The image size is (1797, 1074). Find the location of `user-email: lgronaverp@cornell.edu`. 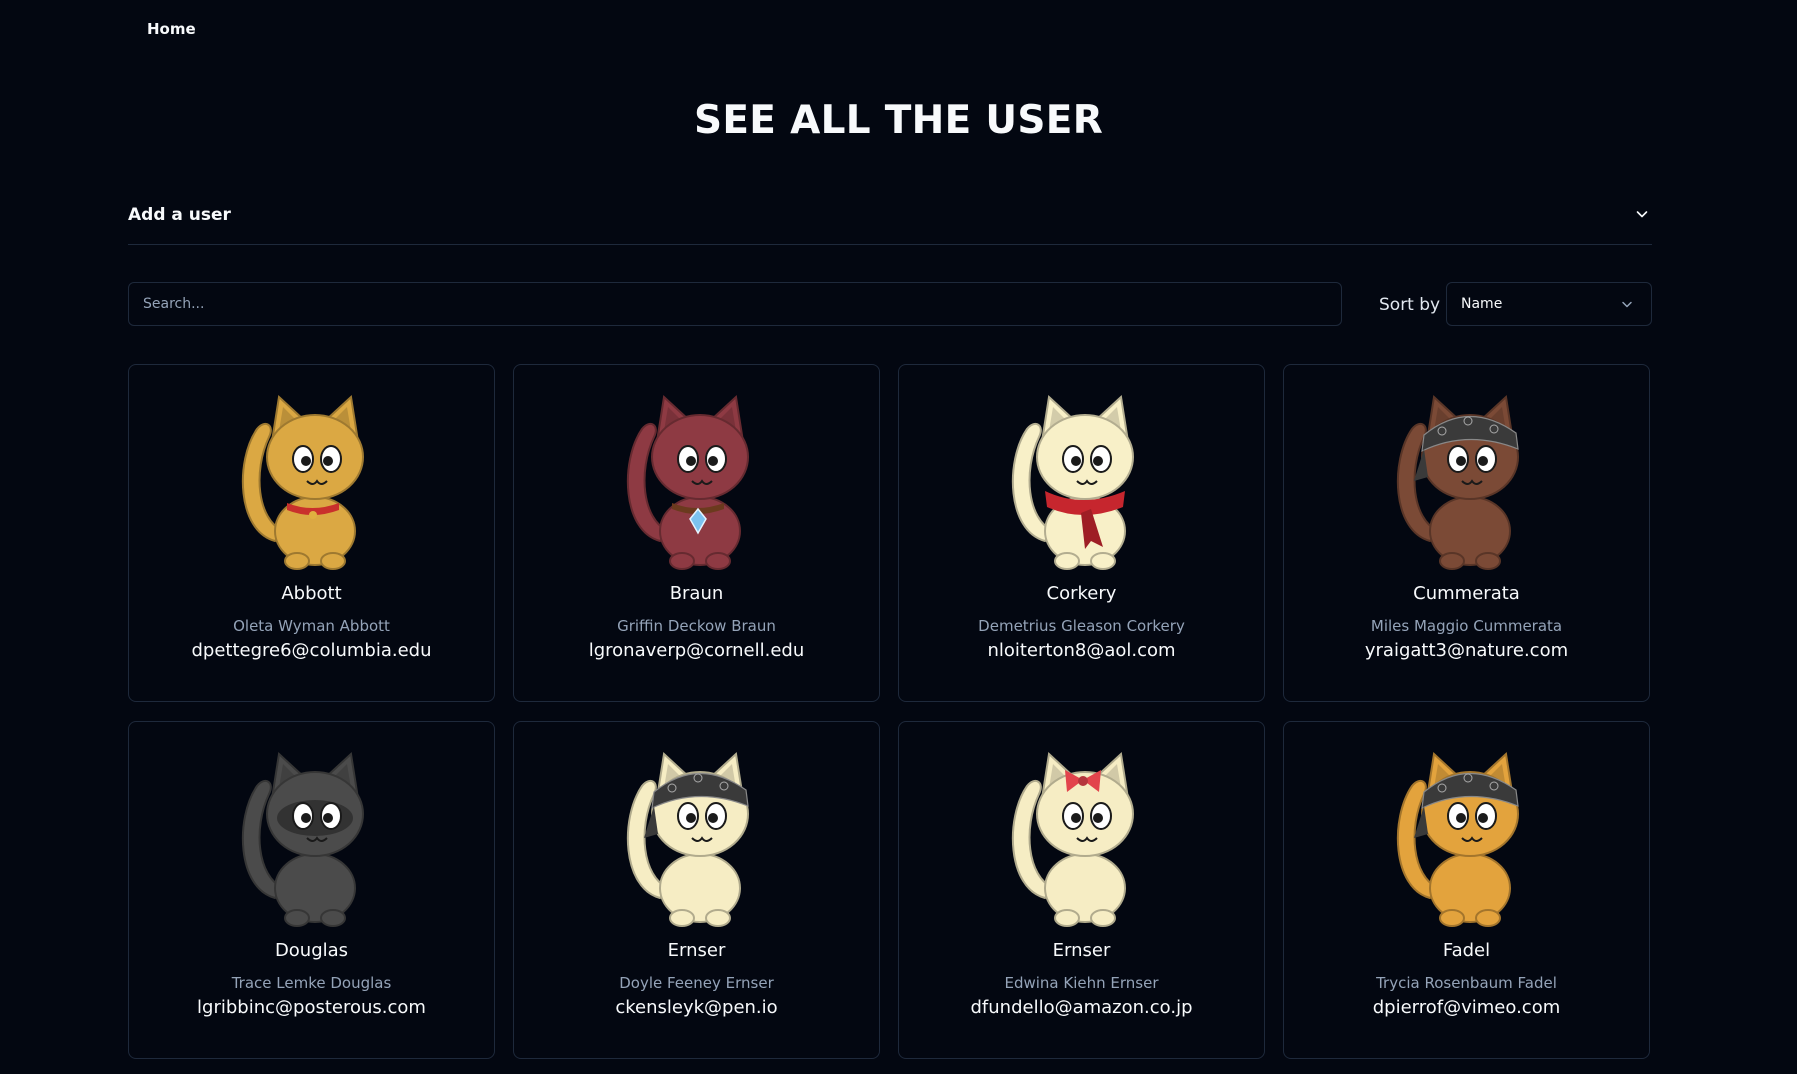

user-email: lgronaverp@cornell.edu is located at coordinates (696, 650).